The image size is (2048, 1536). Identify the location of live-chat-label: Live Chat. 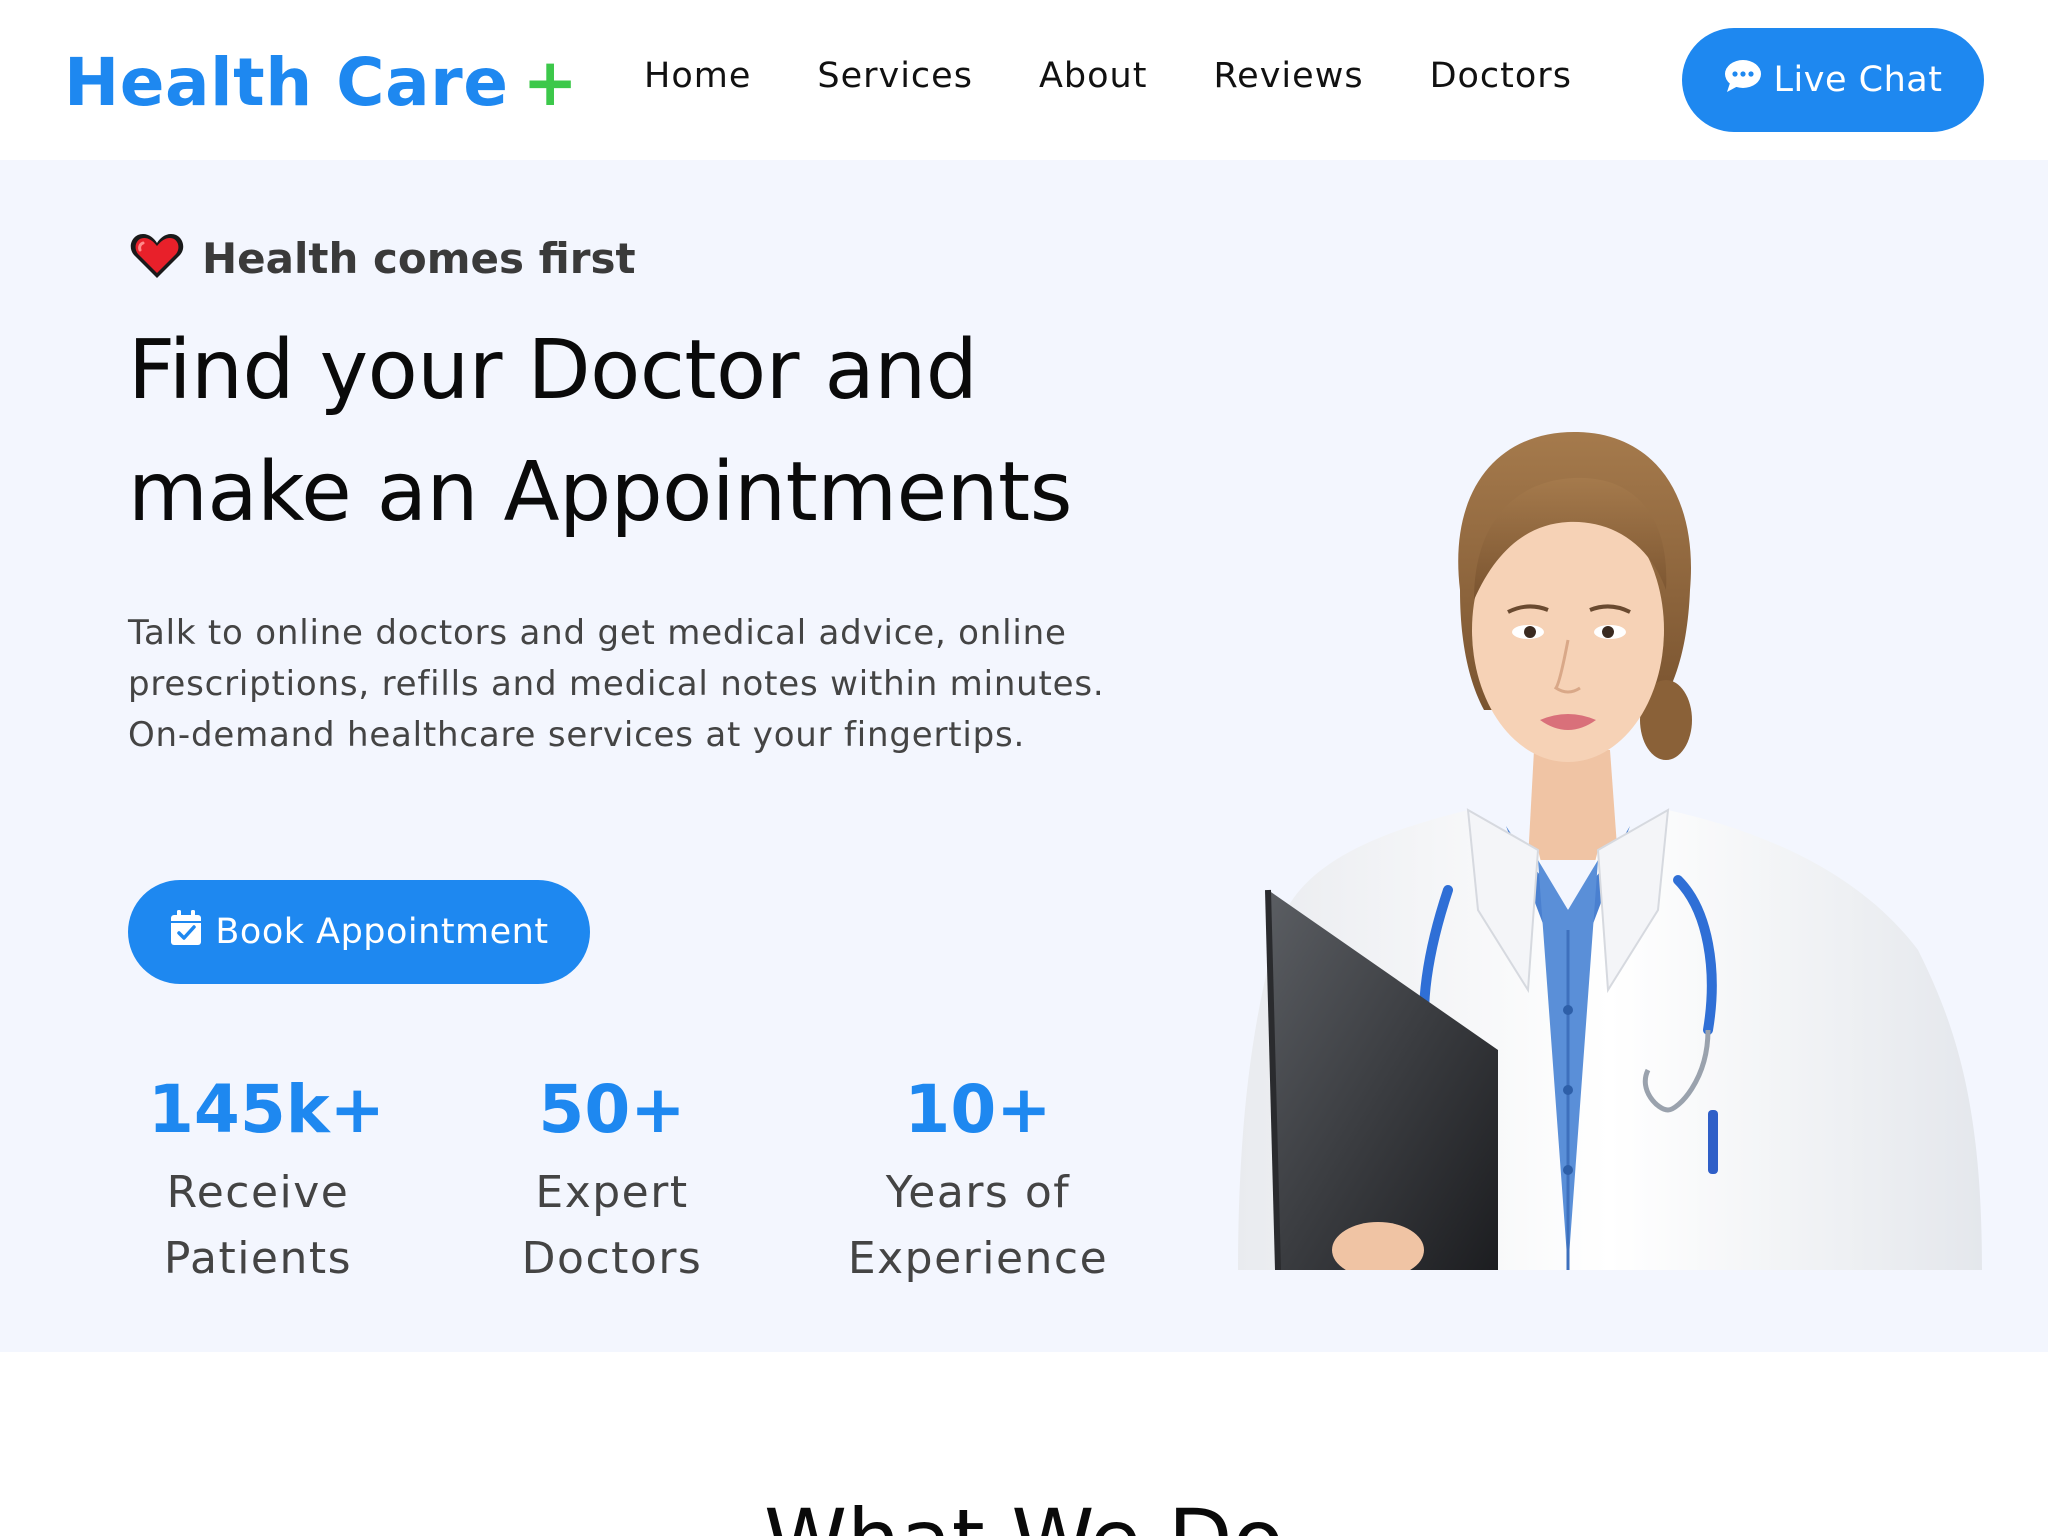
(1858, 80).